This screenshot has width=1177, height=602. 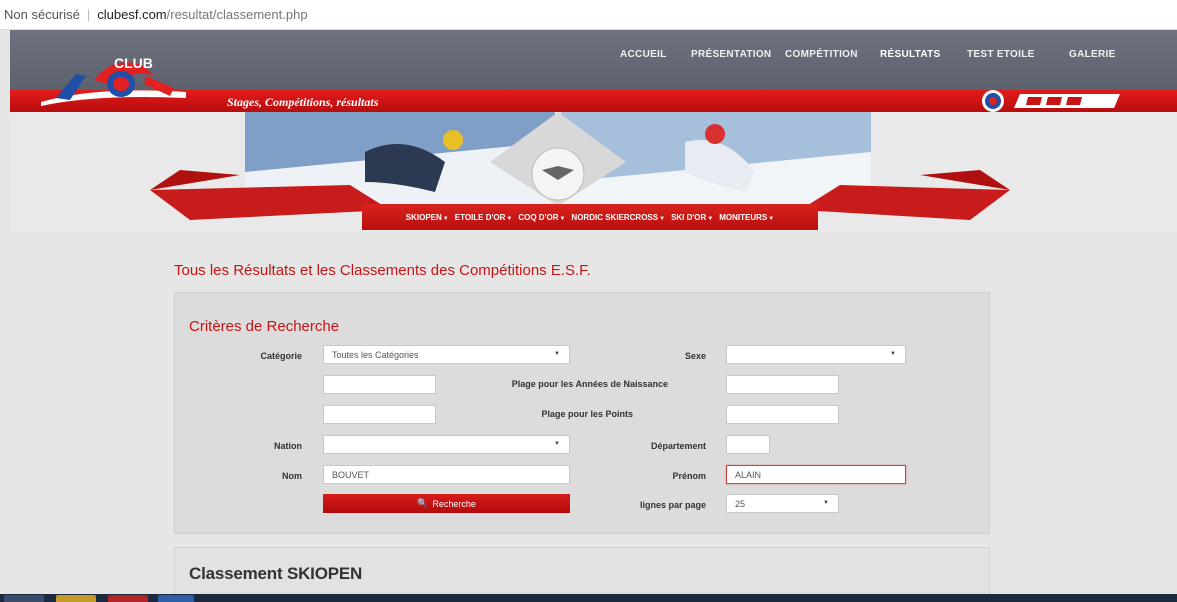 I want to click on subnav-coq-dor: COQ D'OR▼, so click(x=541, y=217).